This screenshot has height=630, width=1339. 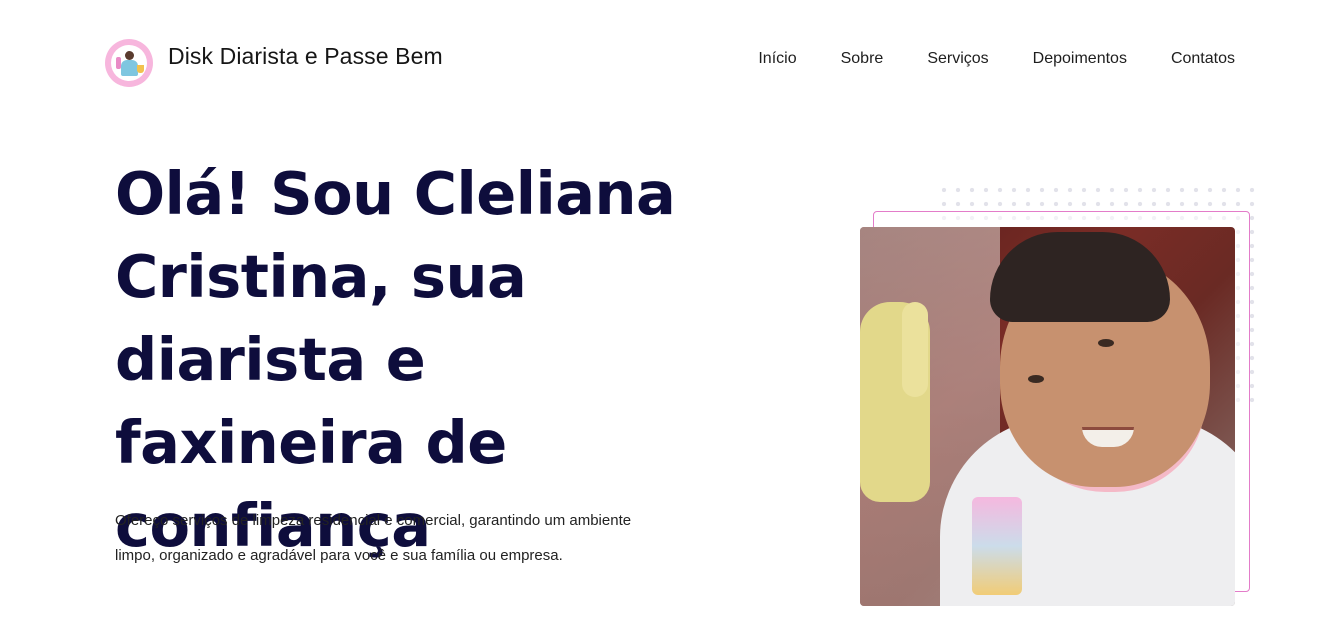 What do you see at coordinates (862, 59) in the screenshot?
I see `nav-item-sobre: Sobre` at bounding box center [862, 59].